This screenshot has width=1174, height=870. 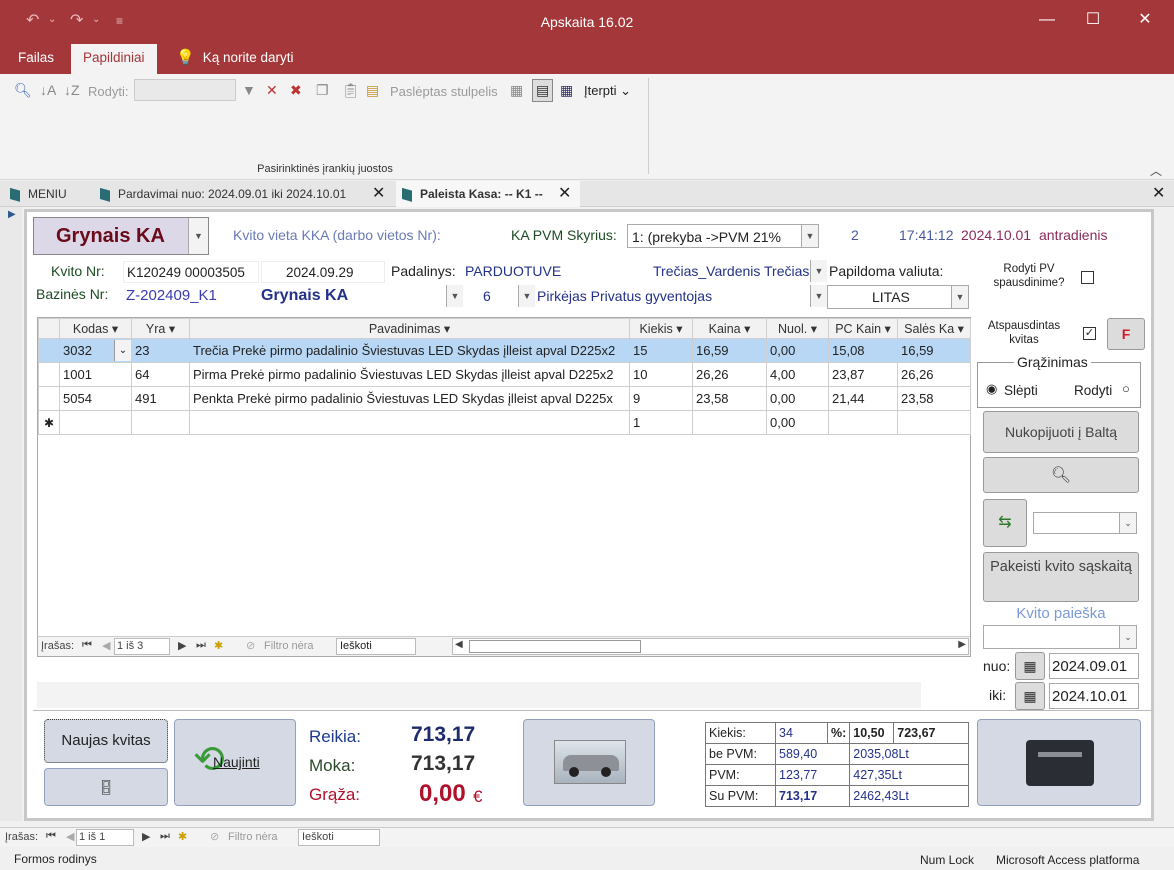 What do you see at coordinates (114, 59) in the screenshot?
I see `tab-papildiniai: Papildiniai` at bounding box center [114, 59].